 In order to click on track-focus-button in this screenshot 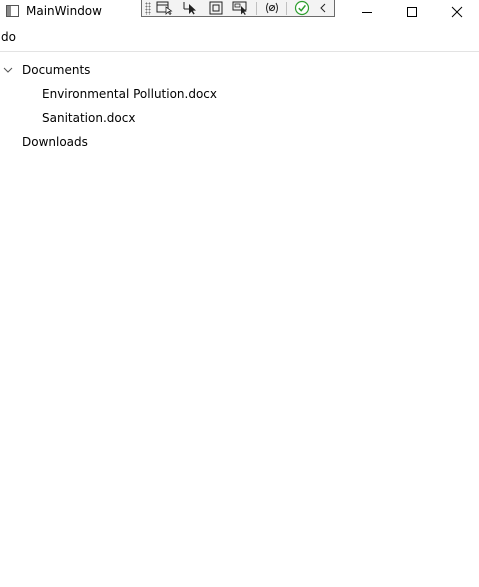, I will do `click(241, 8)`.